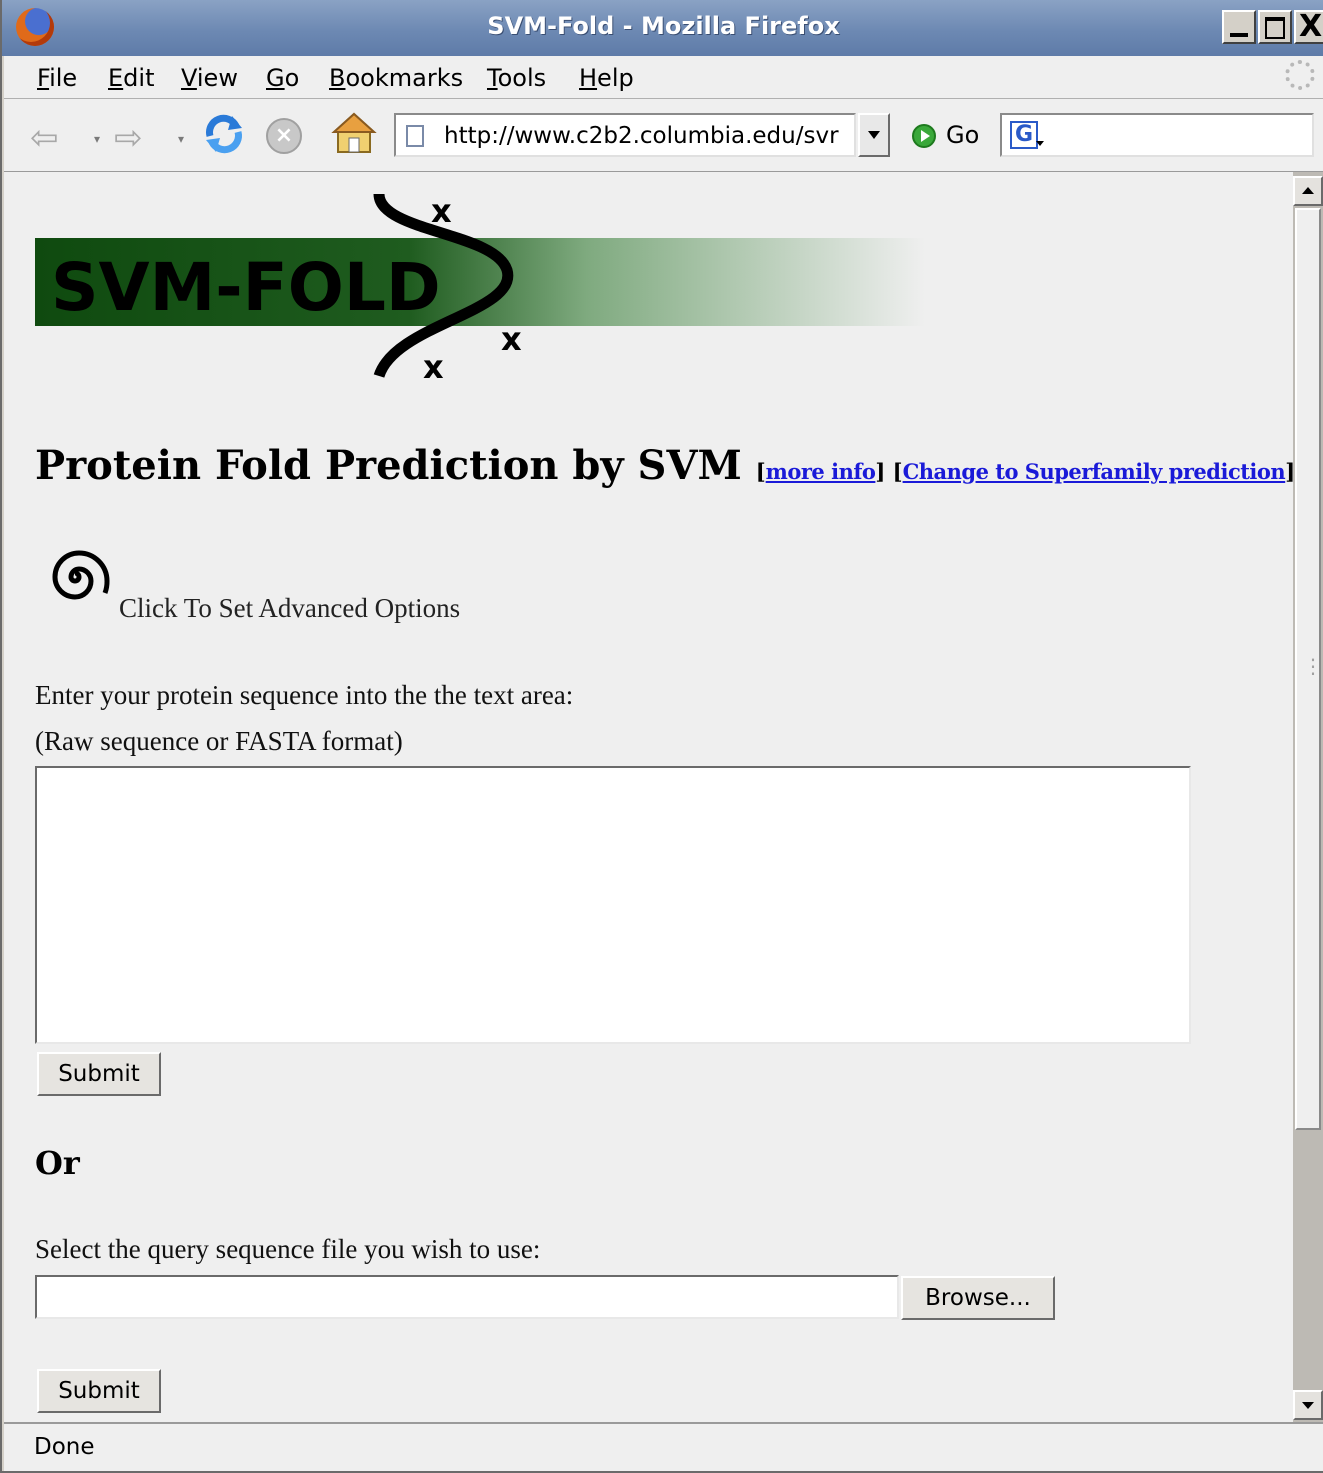  I want to click on forward-button: ⇨, so click(139, 135).